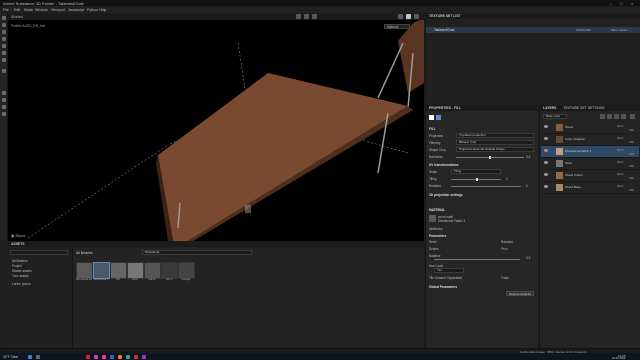  What do you see at coordinates (20, 261) in the screenshot?
I see `tree-all-libraries: All libraries` at bounding box center [20, 261].